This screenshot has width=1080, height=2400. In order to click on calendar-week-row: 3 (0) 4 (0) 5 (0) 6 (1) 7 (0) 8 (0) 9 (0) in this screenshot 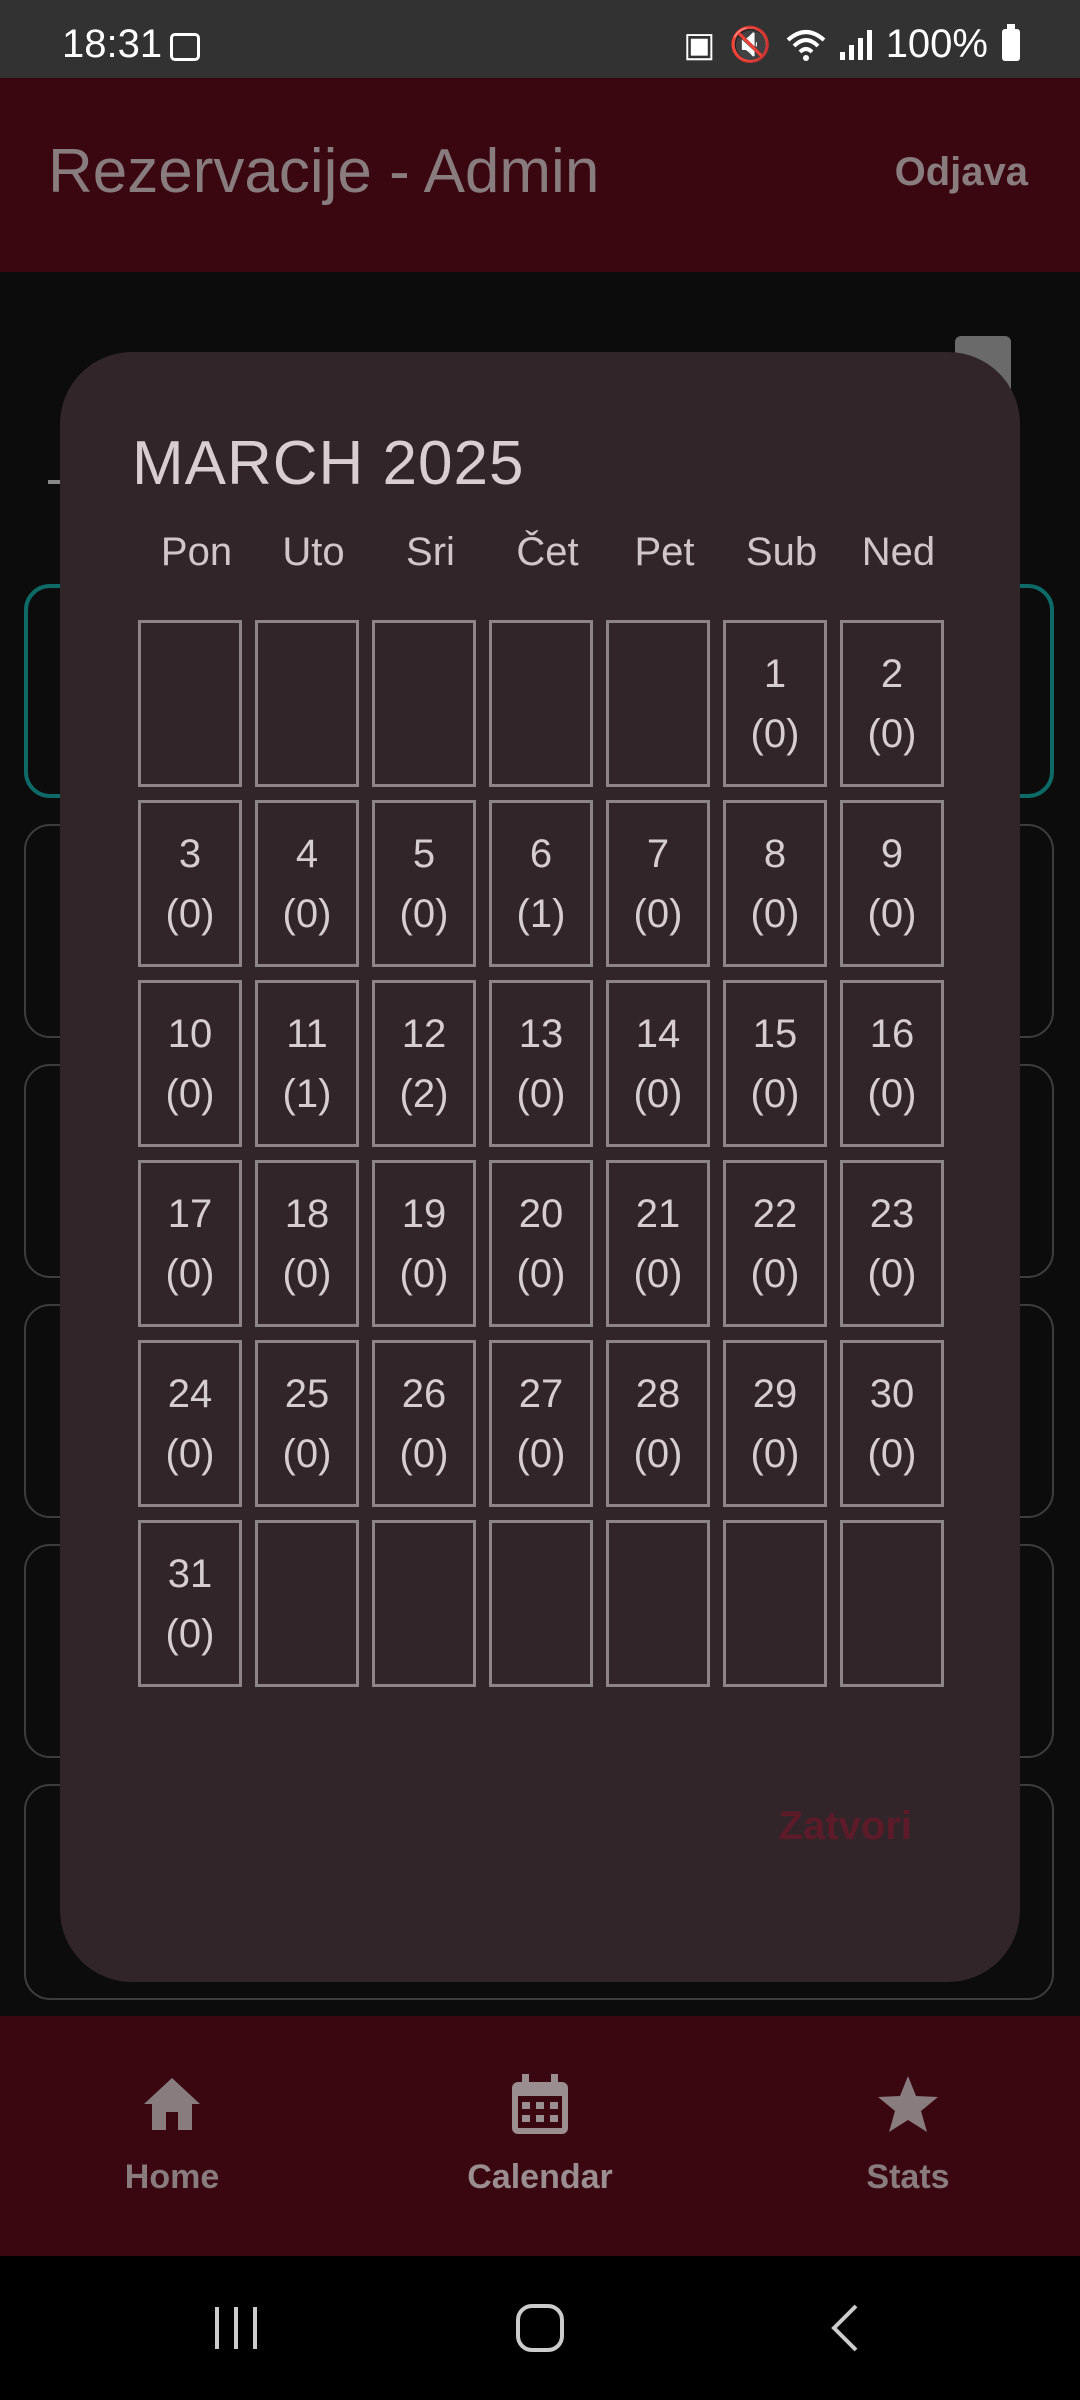, I will do `click(548, 883)`.